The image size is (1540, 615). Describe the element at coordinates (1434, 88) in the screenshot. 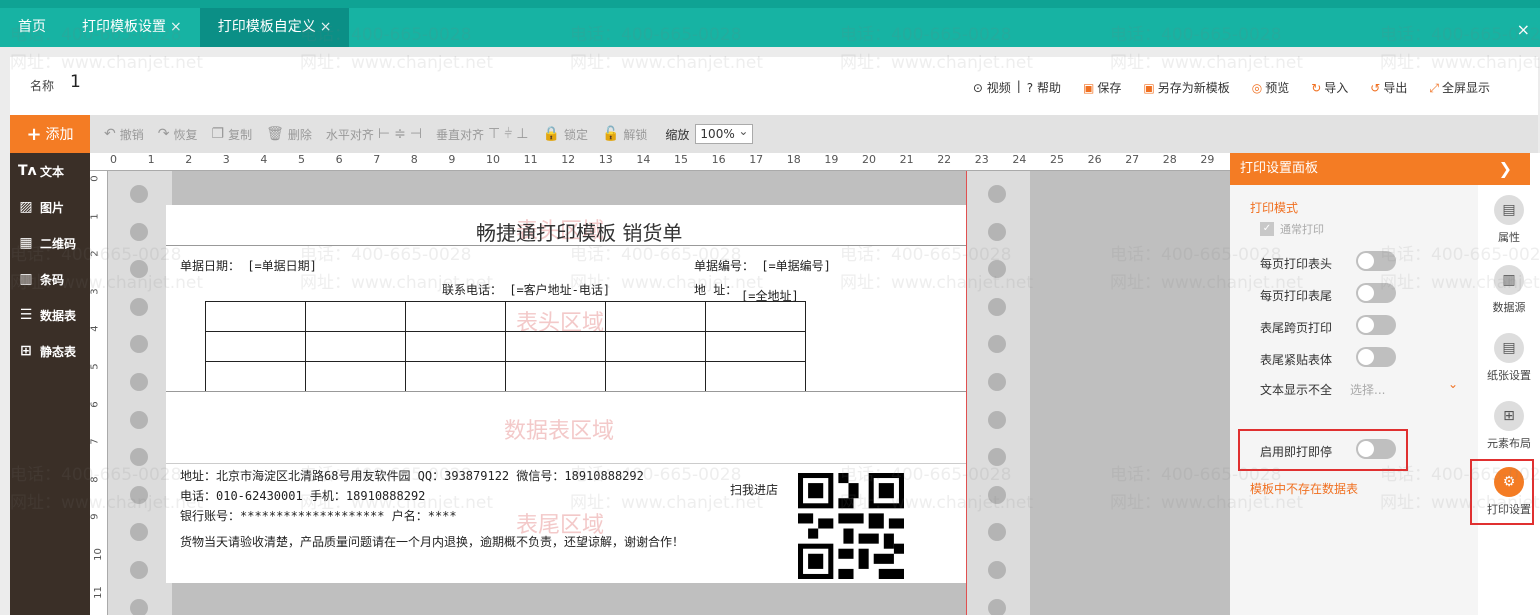

I see `fullscreen-icon: ⤢` at that location.